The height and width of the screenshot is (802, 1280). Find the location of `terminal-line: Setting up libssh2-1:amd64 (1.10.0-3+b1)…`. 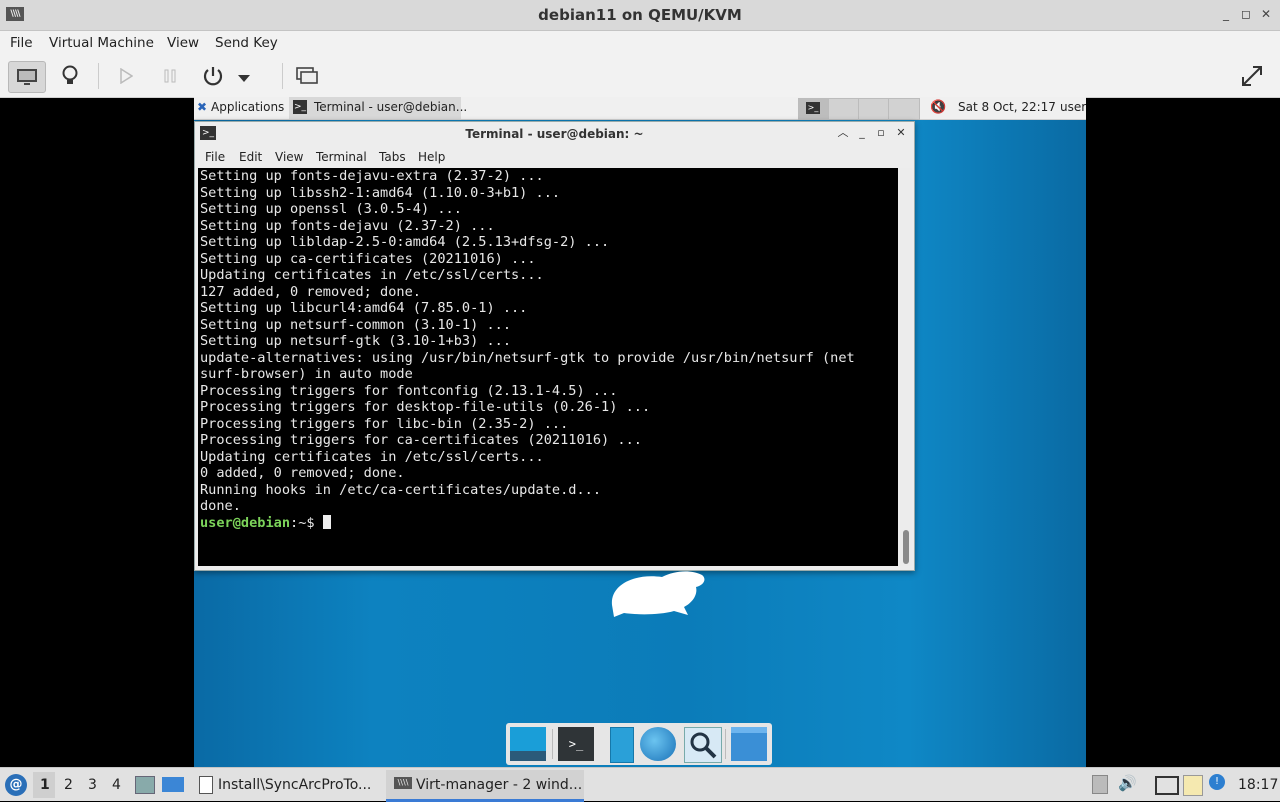

terminal-line: Setting up libssh2-1:amd64 (1.10.0-3+b1)… is located at coordinates (380, 192).